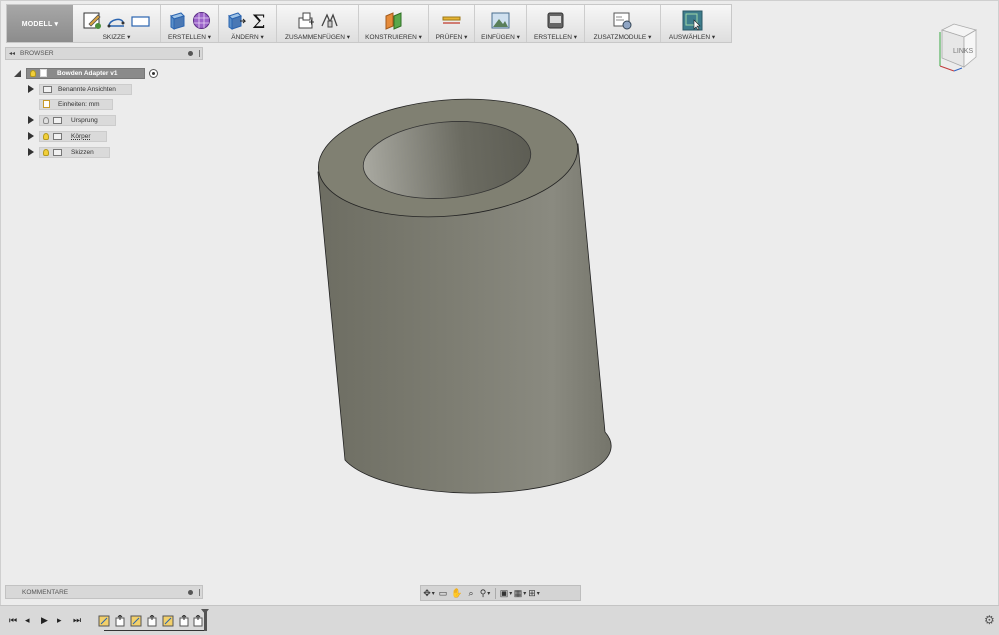 Image resolution: width=999 pixels, height=635 pixels. I want to click on zoom-icon: ⌕, so click(471, 593).